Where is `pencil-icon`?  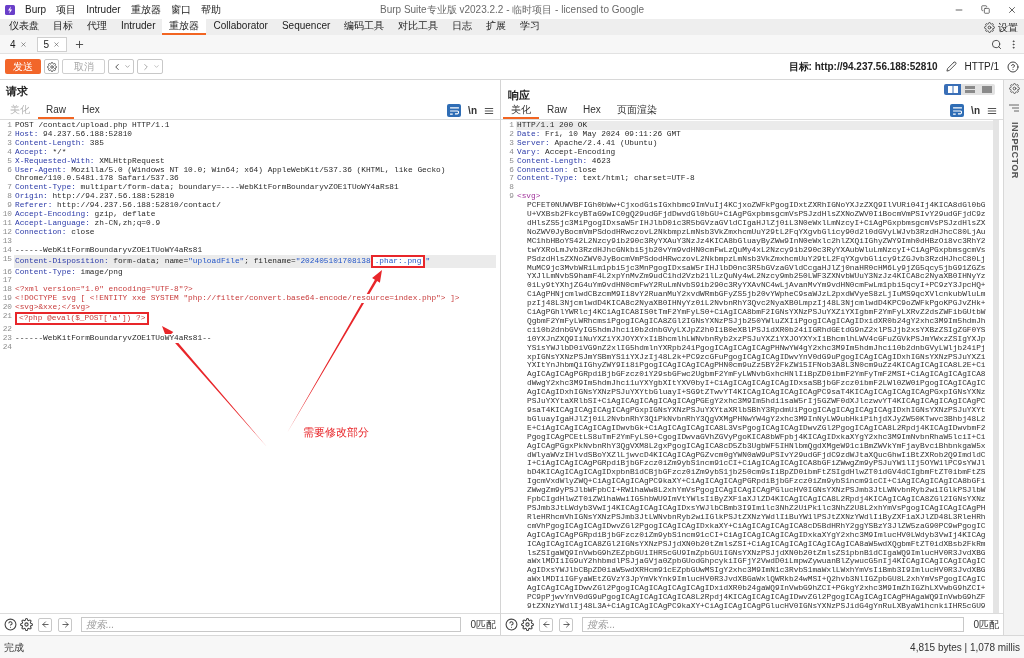
pencil-icon is located at coordinates (951, 66).